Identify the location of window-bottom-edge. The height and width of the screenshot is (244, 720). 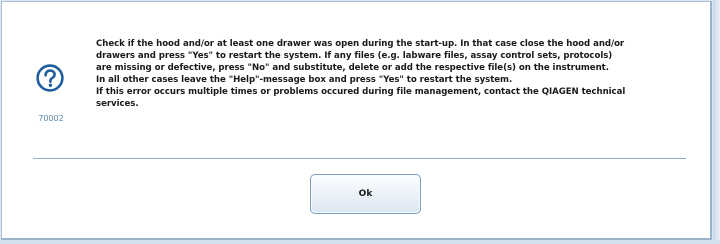
(360, 242).